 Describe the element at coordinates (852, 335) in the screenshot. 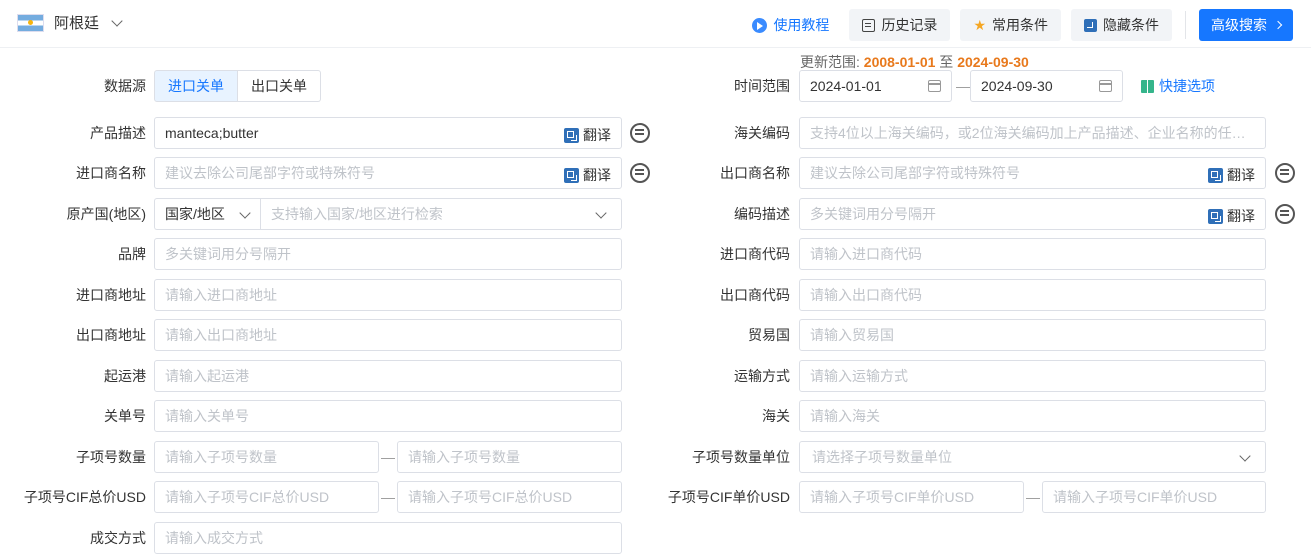

I see `trade-country-placeholder: 请输入贸易国` at that location.